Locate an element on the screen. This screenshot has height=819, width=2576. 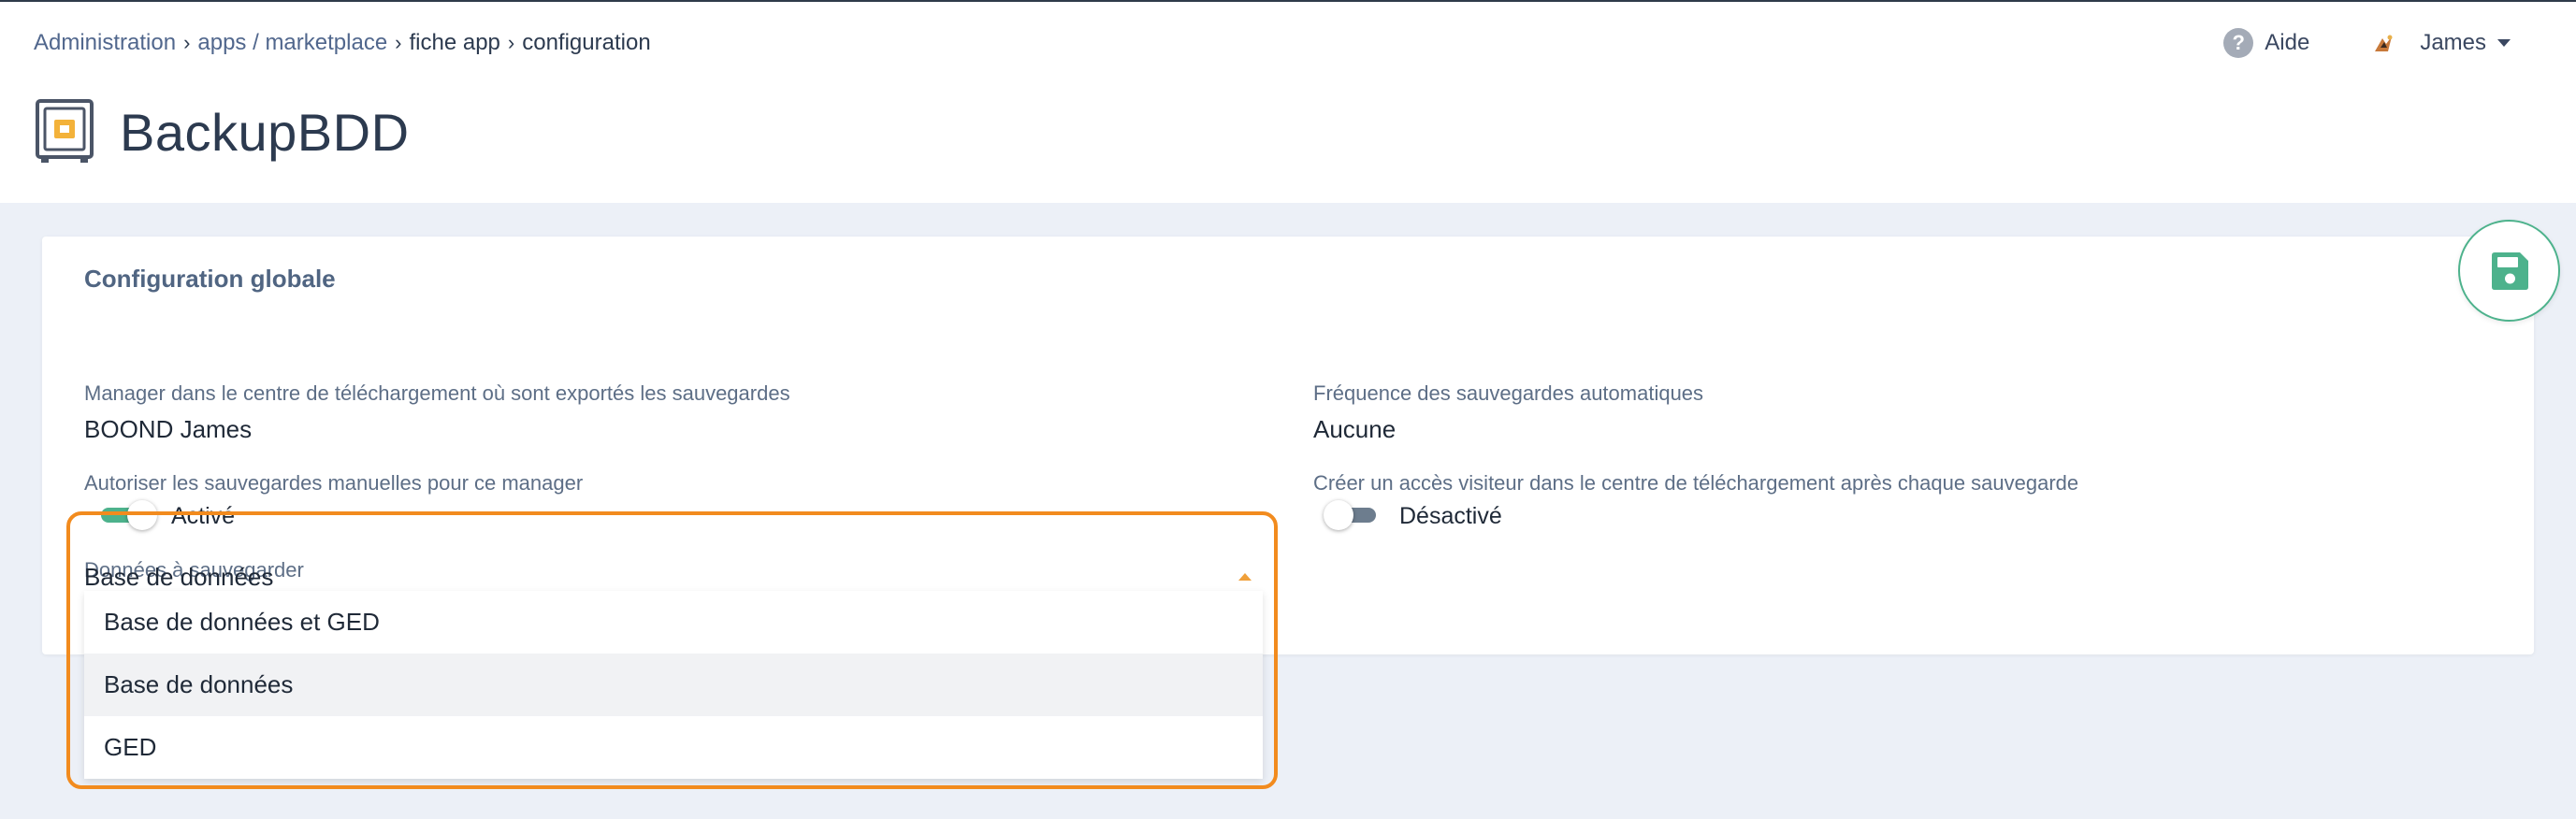
header-actions: ? Aide James is located at coordinates (2367, 43).